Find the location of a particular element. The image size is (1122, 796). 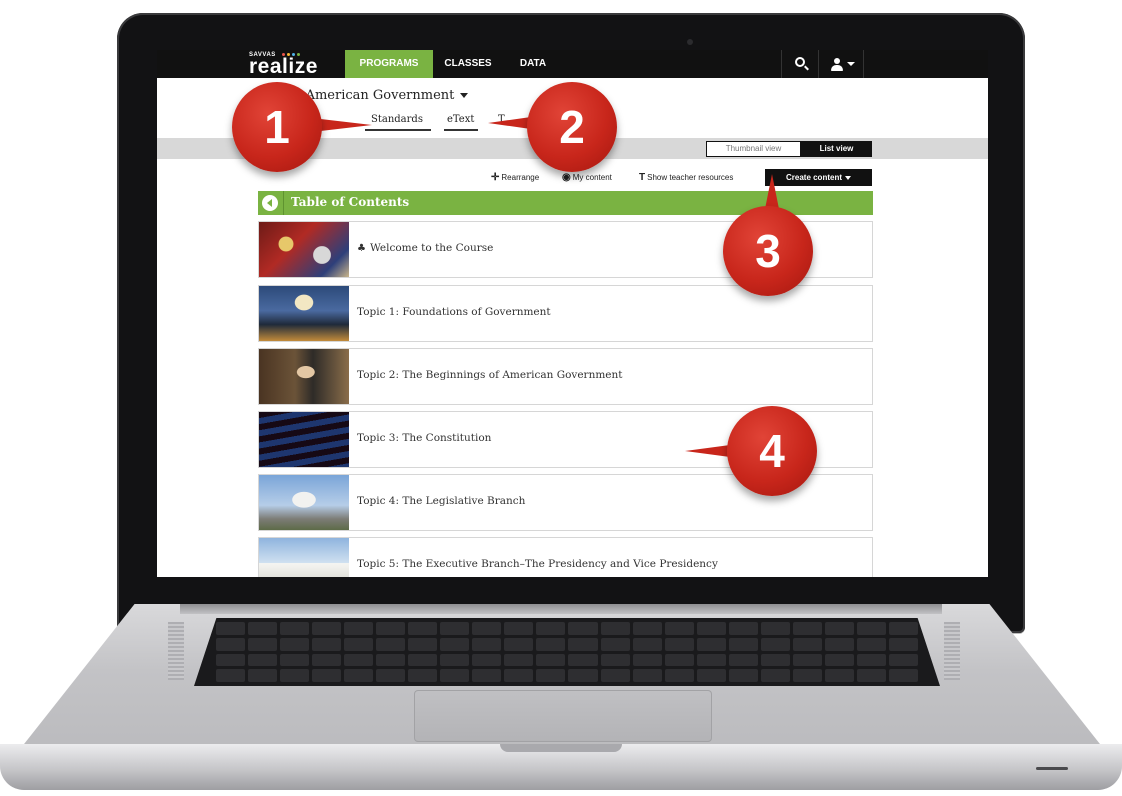

rearrange-button: ✛ Rearrange is located at coordinates (515, 177).